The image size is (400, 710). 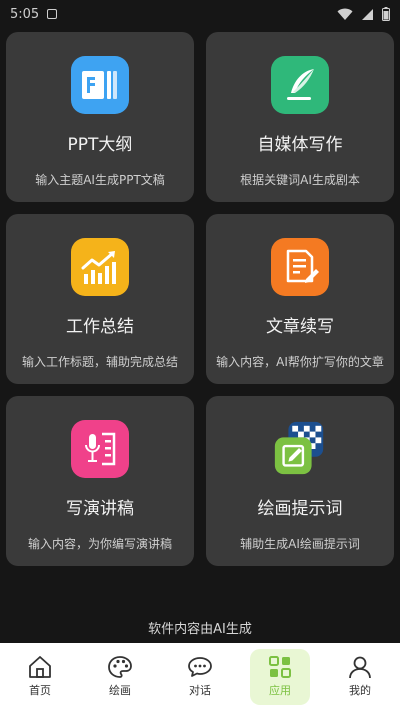 I want to click on signal-icon, so click(x=367, y=14).